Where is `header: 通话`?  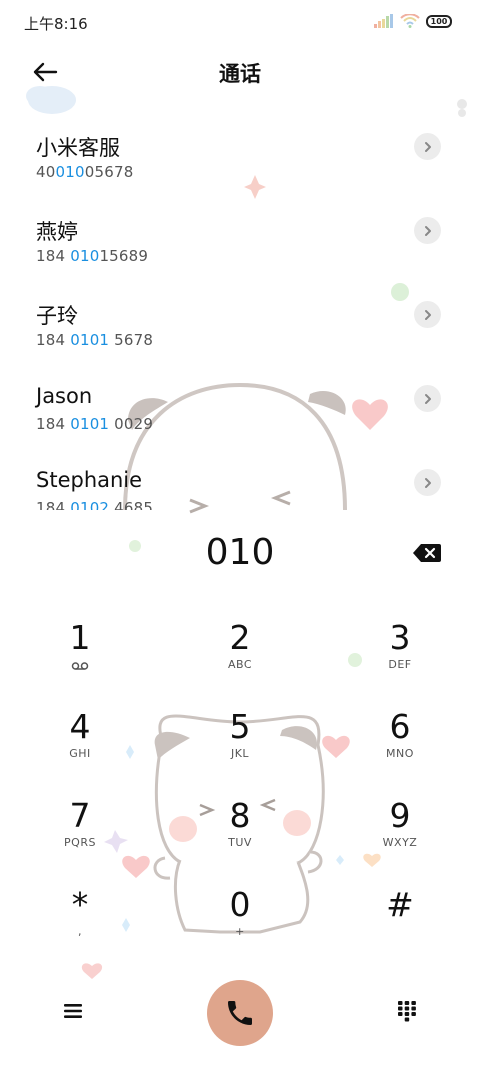
header: 通话 is located at coordinates (240, 72).